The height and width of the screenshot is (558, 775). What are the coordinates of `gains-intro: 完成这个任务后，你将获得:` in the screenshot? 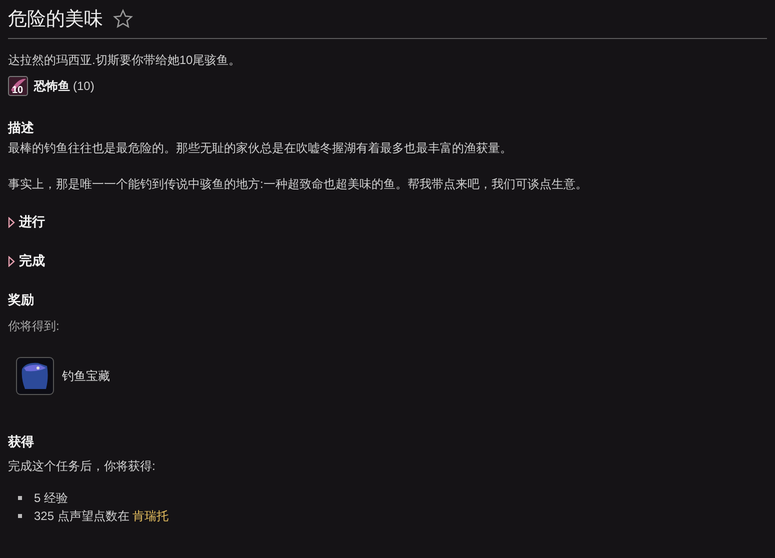 It's located at (82, 466).